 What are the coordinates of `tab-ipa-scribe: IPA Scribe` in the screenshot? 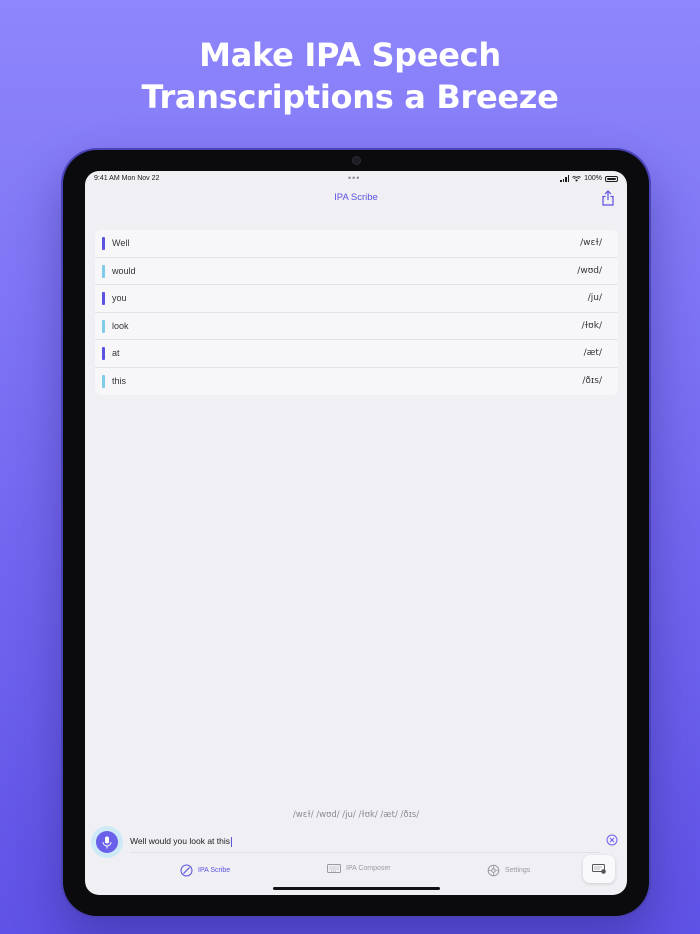 It's located at (205, 870).